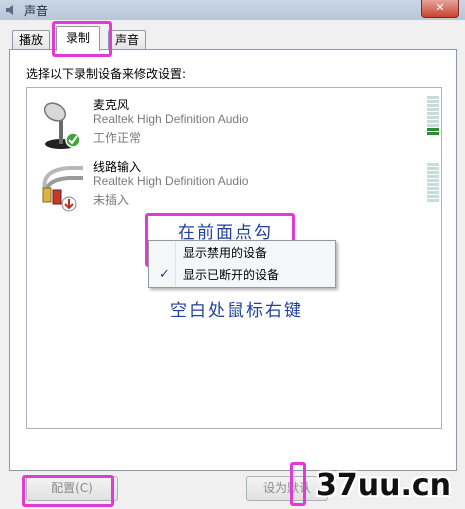  What do you see at coordinates (106, 74) in the screenshot?
I see `instruction-text: 选择以下录制设备来修改设置:` at bounding box center [106, 74].